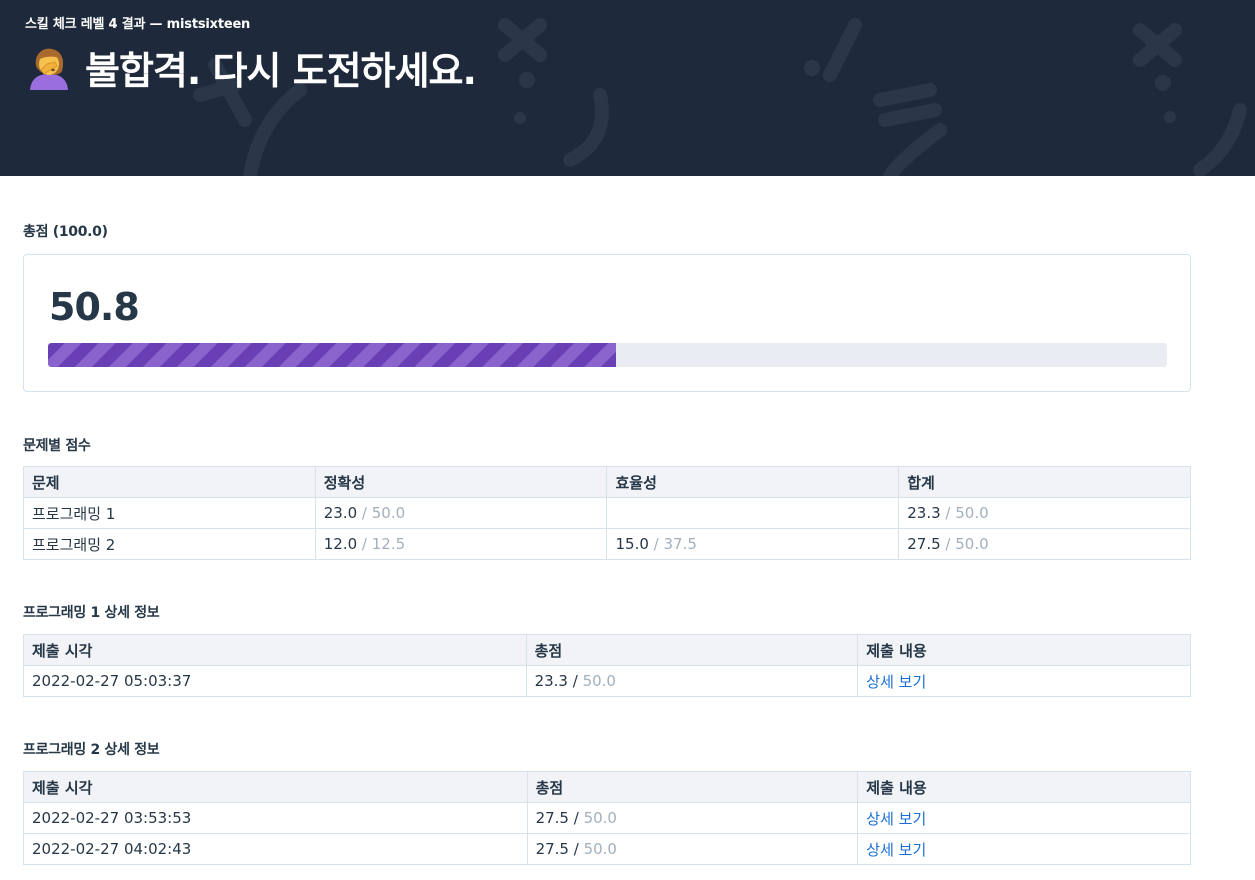 This screenshot has width=1255, height=880. What do you see at coordinates (275, 849) in the screenshot?
I see `submission-time: 2022-02-27 04:02:43` at bounding box center [275, 849].